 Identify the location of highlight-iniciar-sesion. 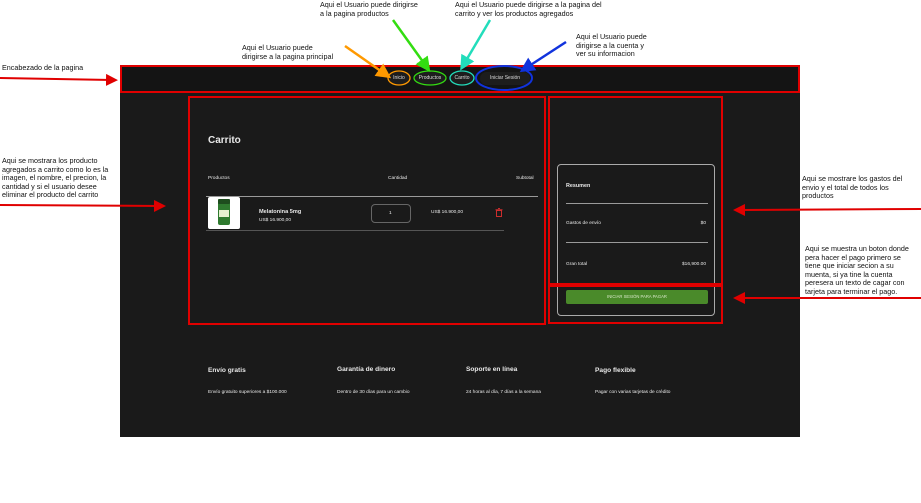
(504, 78).